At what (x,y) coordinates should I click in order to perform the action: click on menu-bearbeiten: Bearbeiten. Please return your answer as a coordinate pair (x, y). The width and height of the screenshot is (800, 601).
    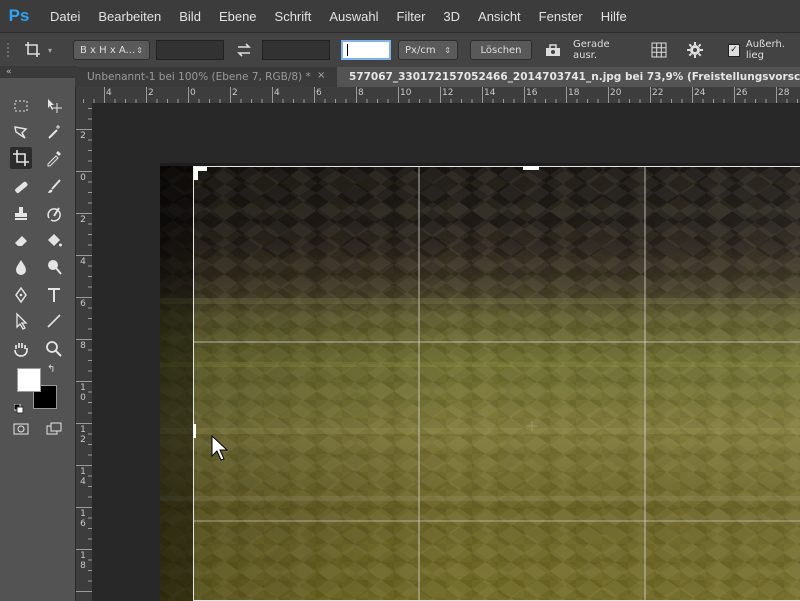
    Looking at the image, I should click on (129, 16).